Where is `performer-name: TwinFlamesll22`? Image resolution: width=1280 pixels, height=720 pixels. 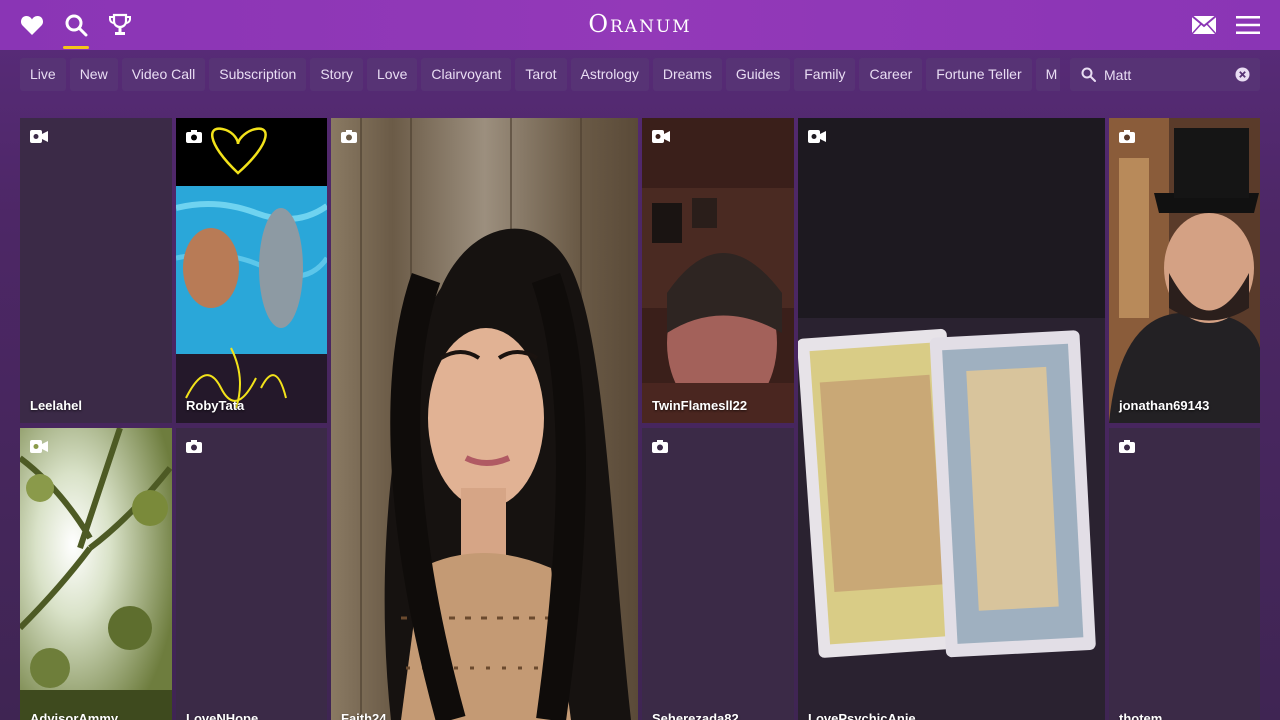 performer-name: TwinFlamesll22 is located at coordinates (700, 405).